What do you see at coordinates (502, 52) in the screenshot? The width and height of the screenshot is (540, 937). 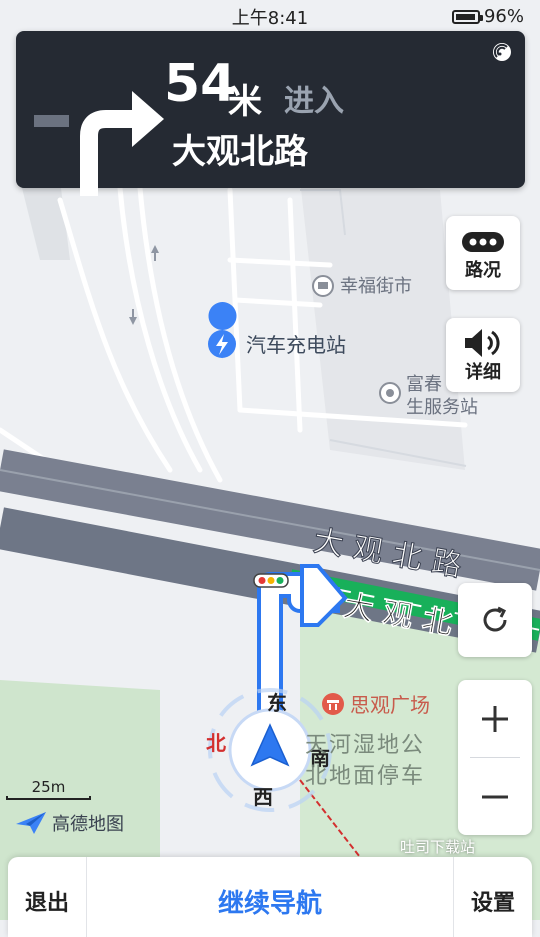 I see `voice-broadcast-icon` at bounding box center [502, 52].